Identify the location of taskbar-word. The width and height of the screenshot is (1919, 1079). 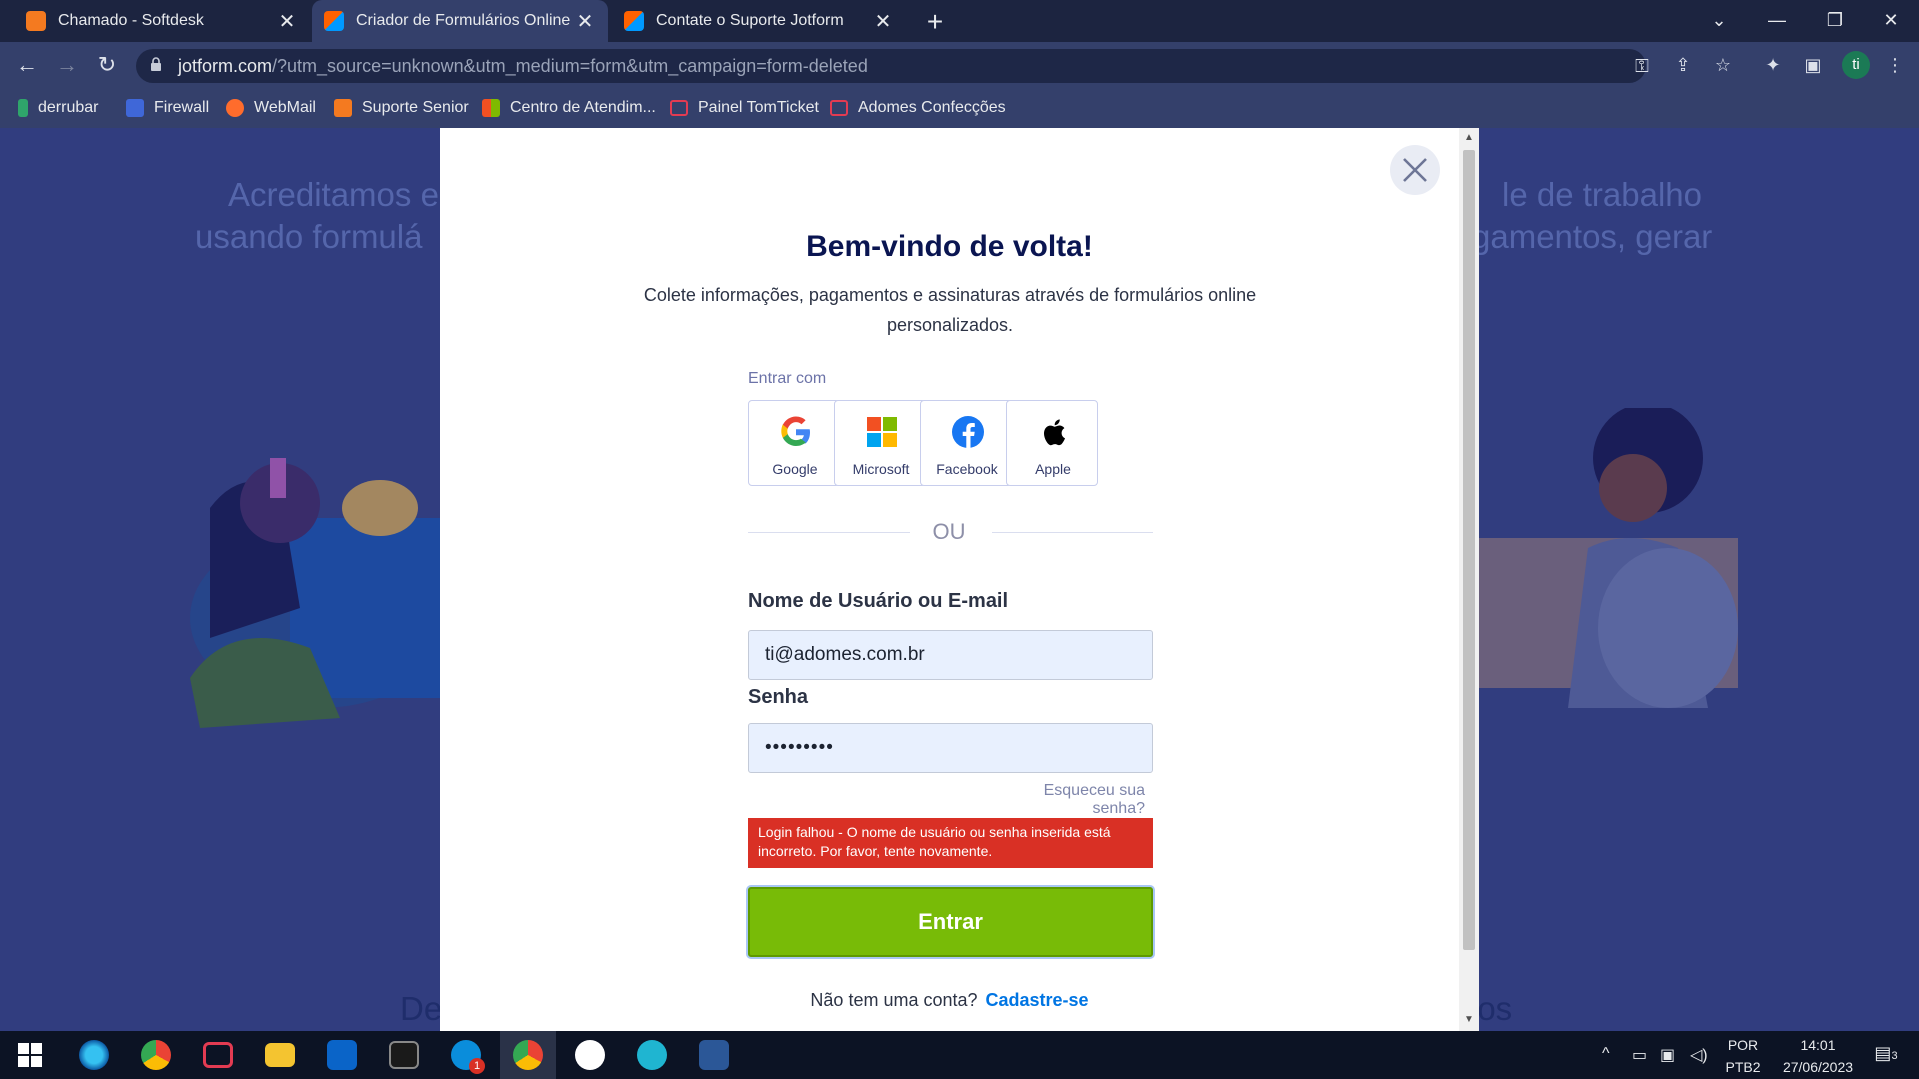
(714, 1055).